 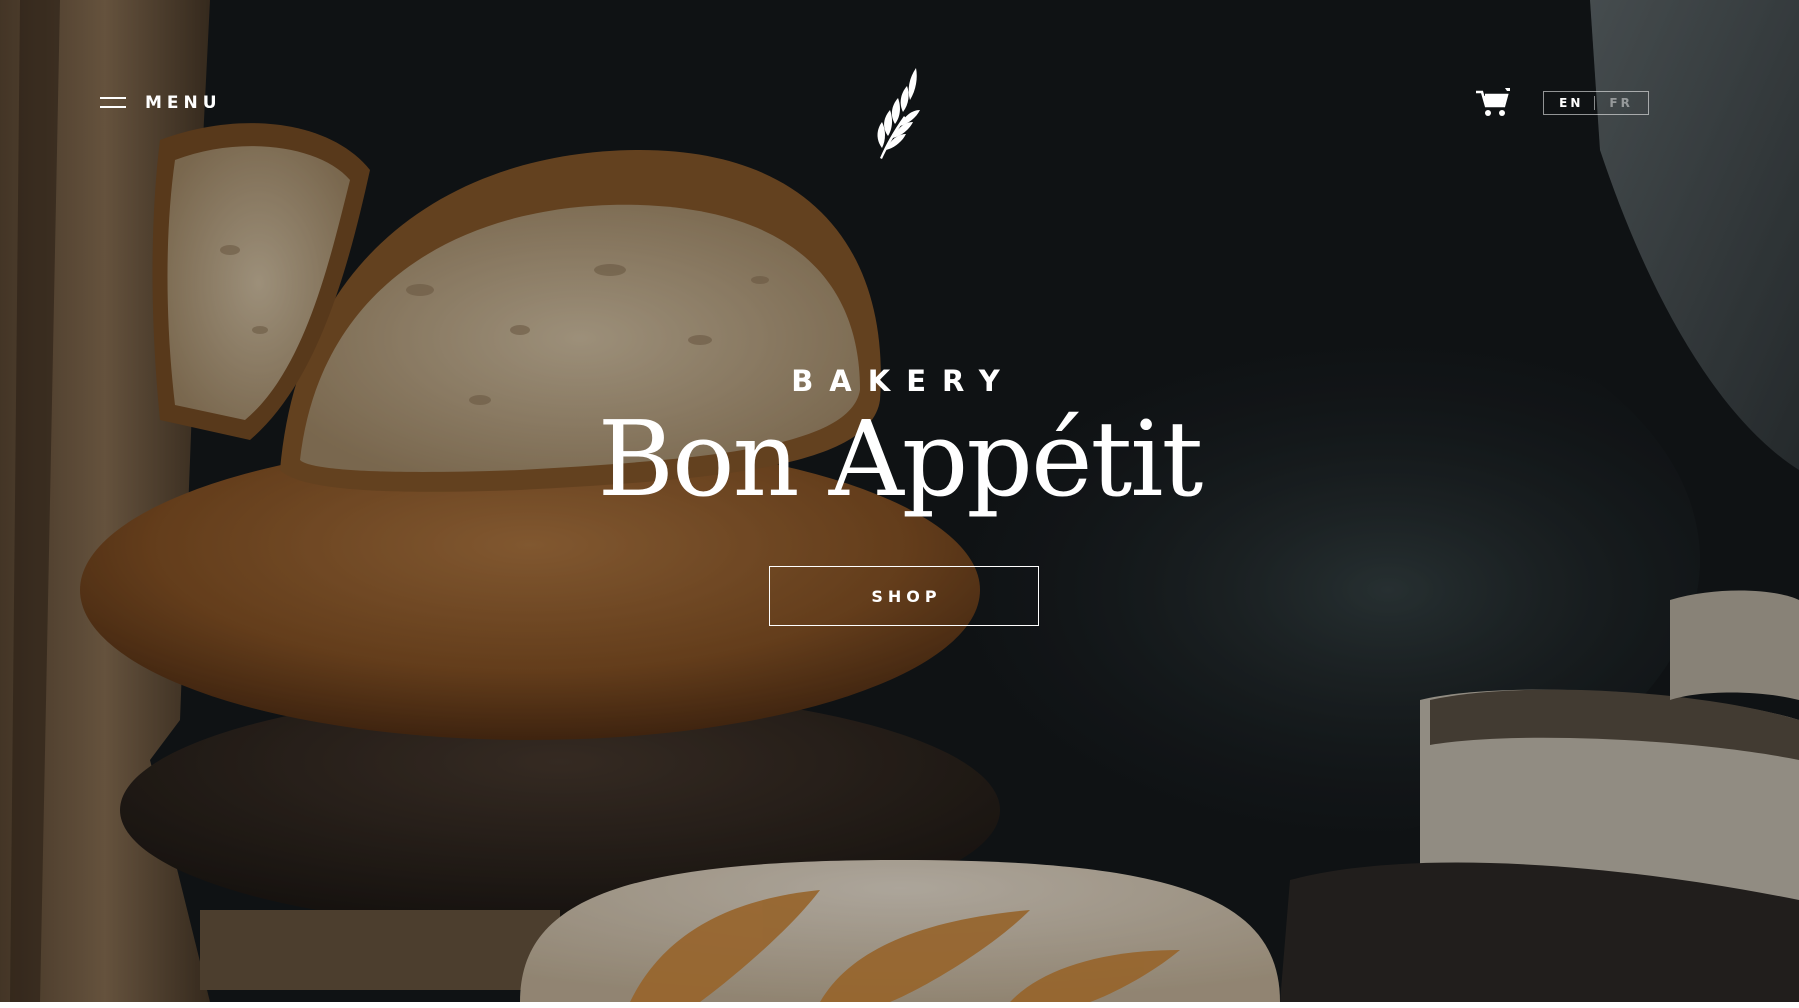 What do you see at coordinates (1571, 103) in the screenshot?
I see `language-option-en: EN` at bounding box center [1571, 103].